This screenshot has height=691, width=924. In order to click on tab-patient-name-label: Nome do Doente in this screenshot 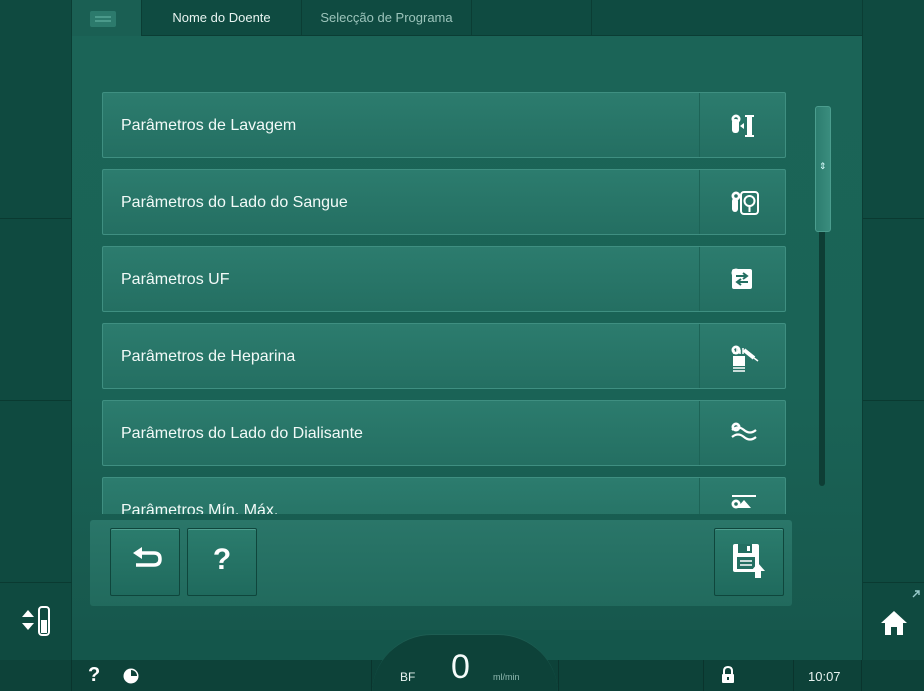, I will do `click(221, 17)`.